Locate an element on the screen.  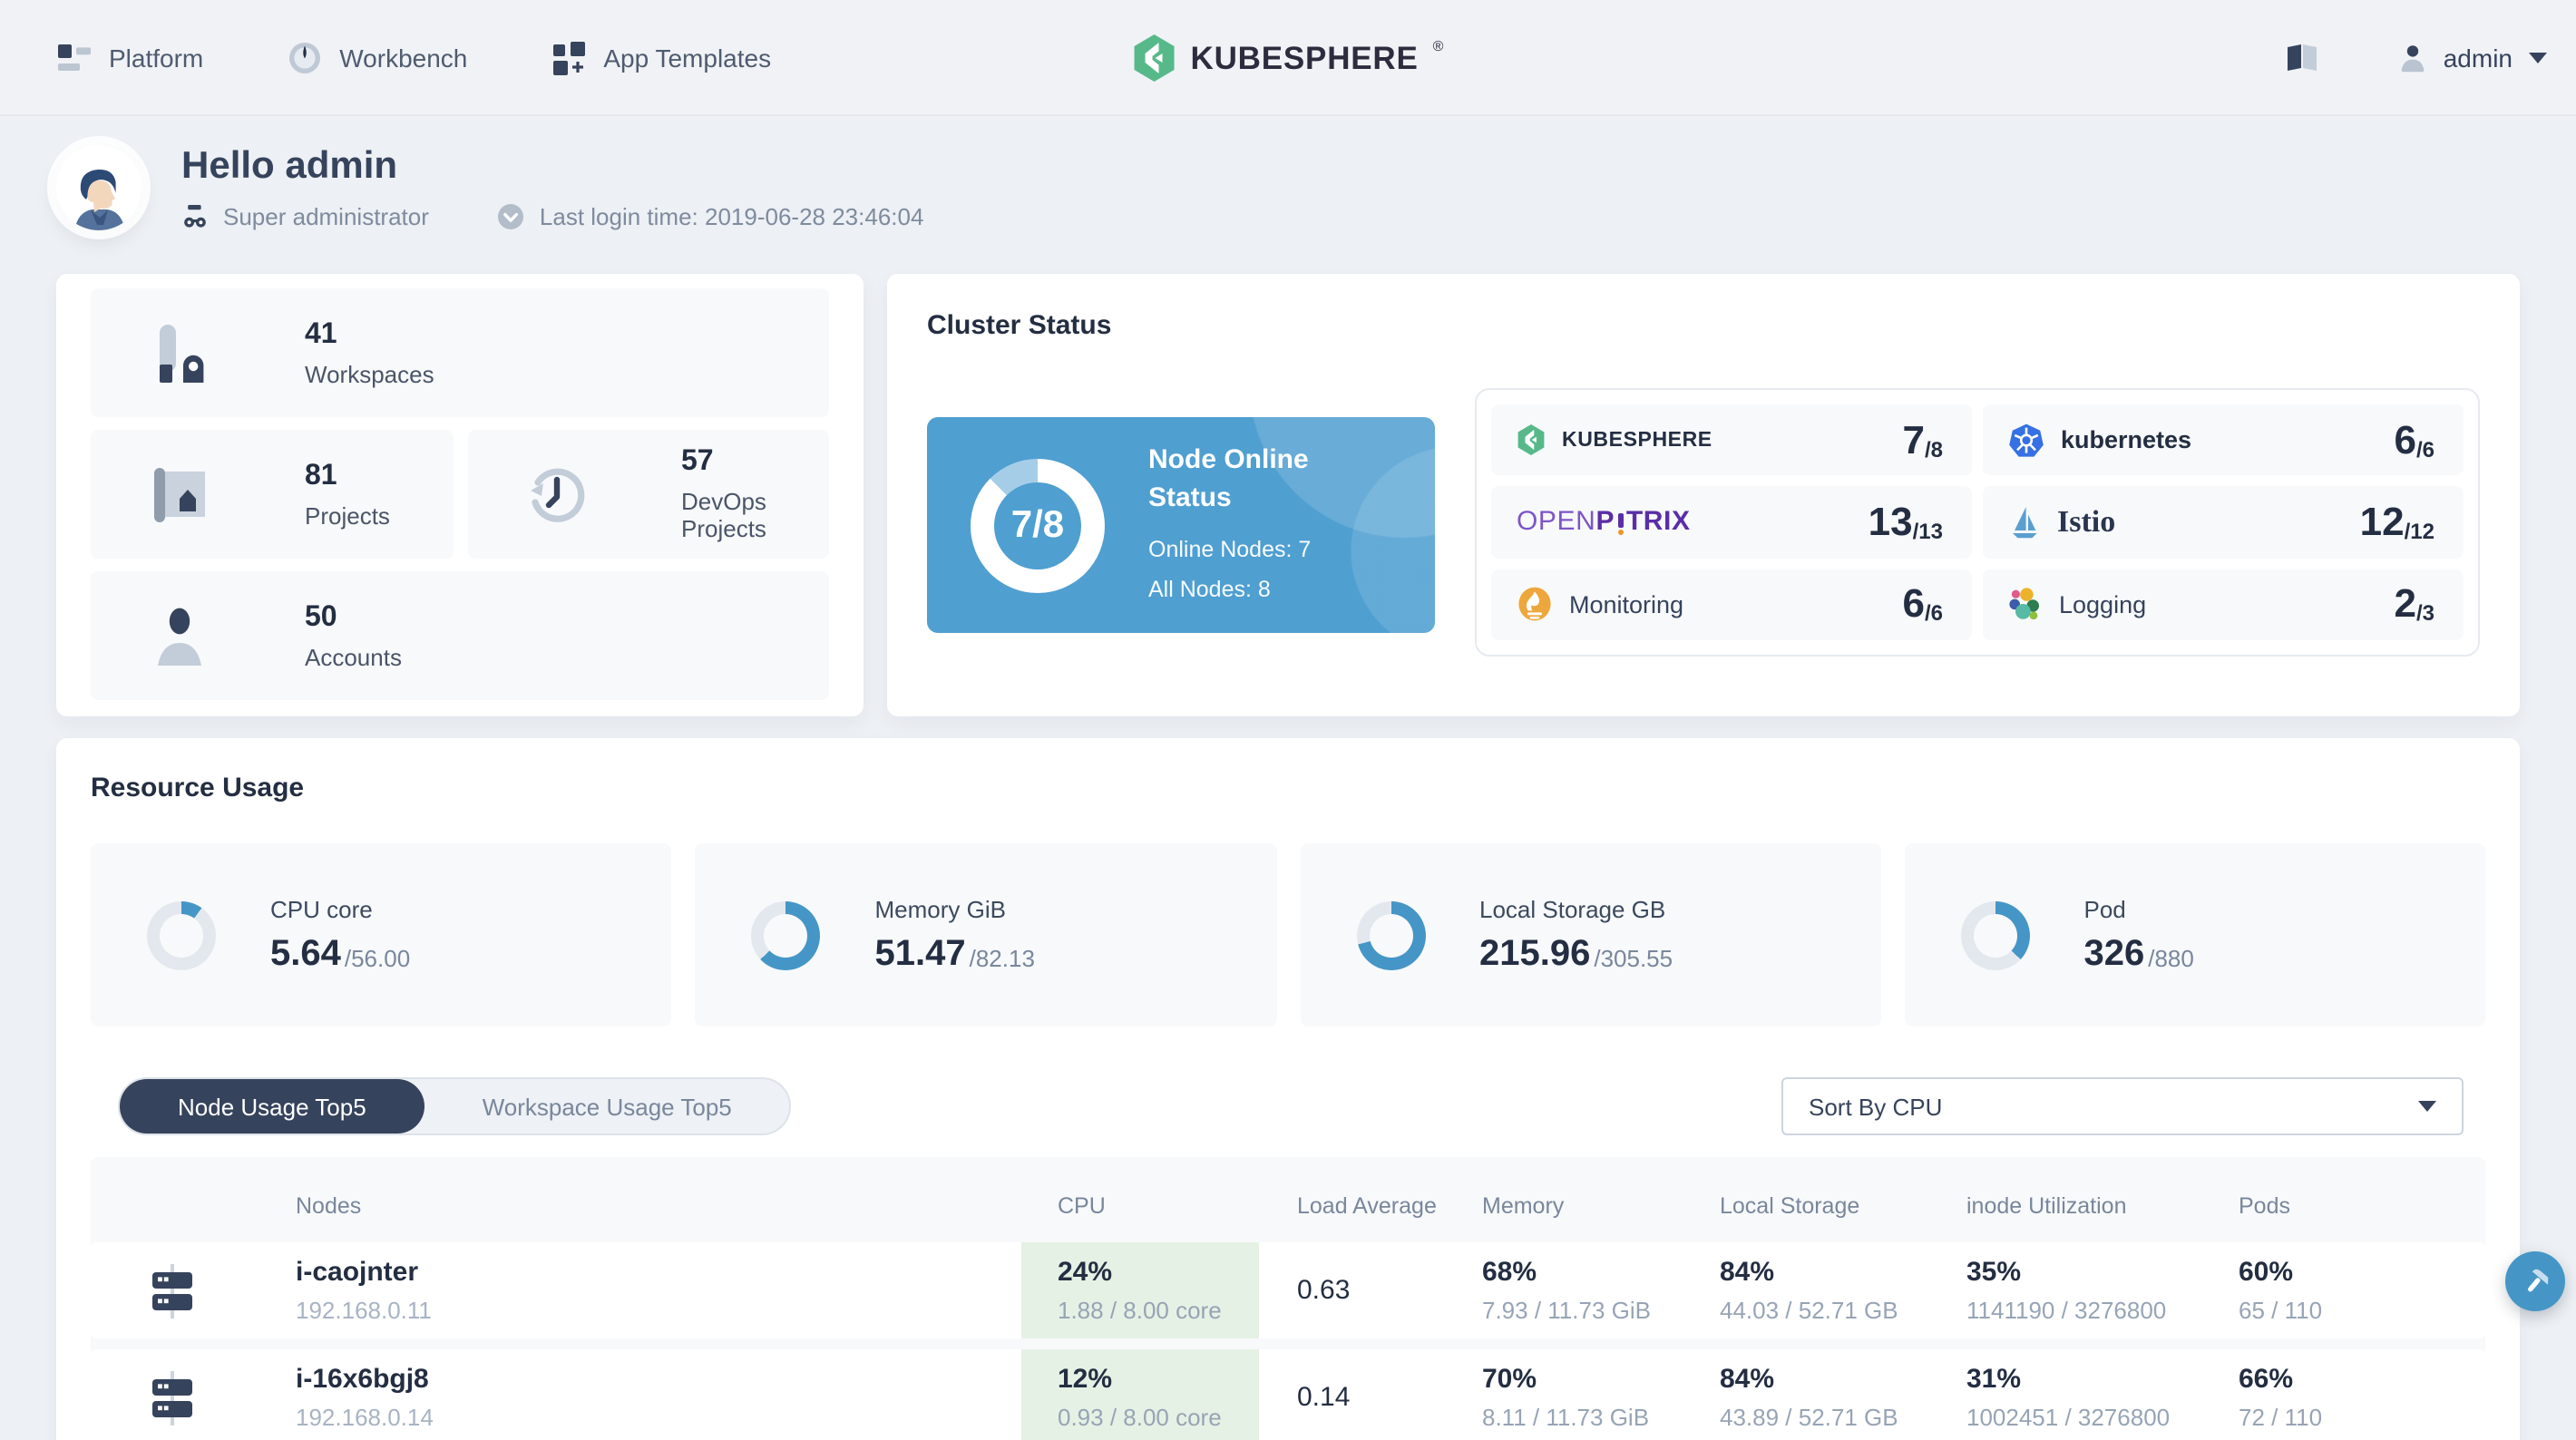
component-monitoring: Monitoring 6/6 is located at coordinates (1731, 604).